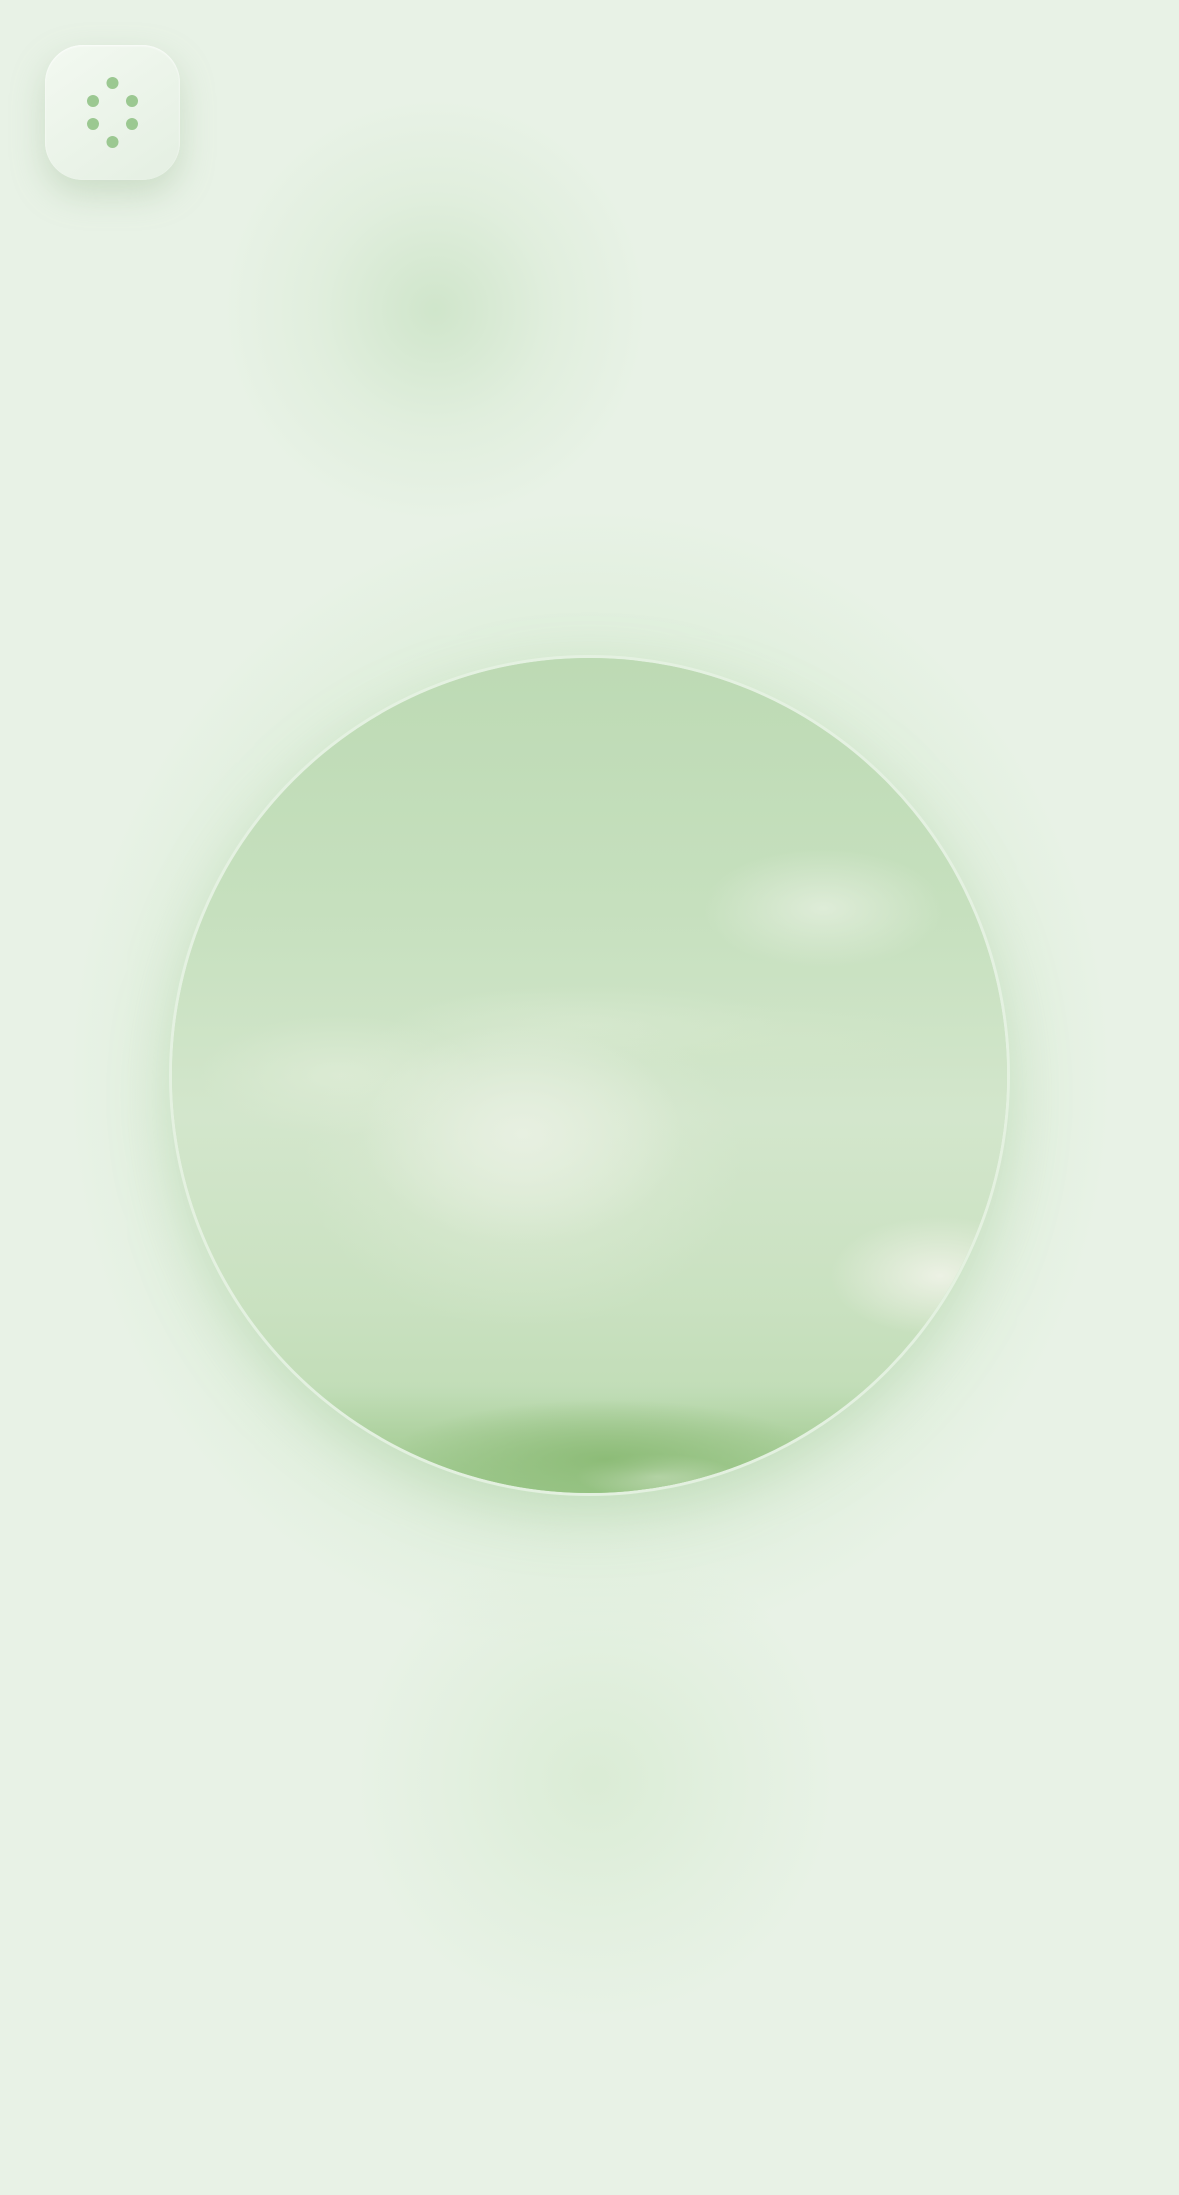  What do you see at coordinates (435, 310) in the screenshot?
I see `top-decorative-glow` at bounding box center [435, 310].